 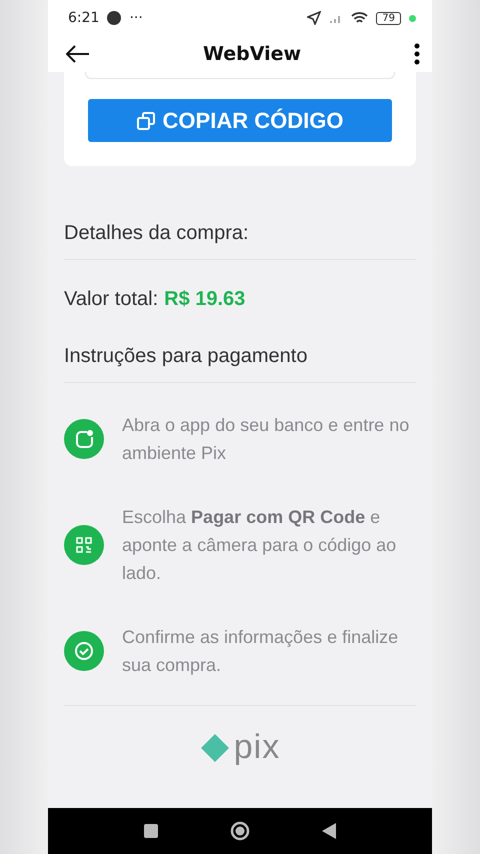 I want to click on back-icon, so click(x=329, y=831).